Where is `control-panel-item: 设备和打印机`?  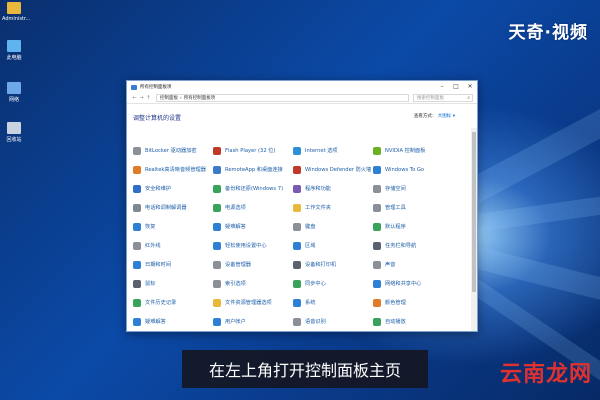
control-panel-item: 设备和打印机 is located at coordinates (333, 264).